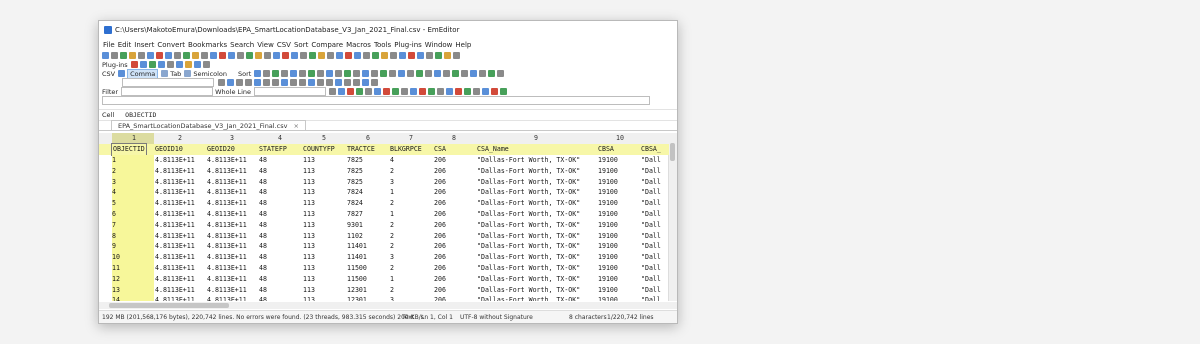  What do you see at coordinates (114, 225) in the screenshot?
I see `table-cell: 7` at bounding box center [114, 225].